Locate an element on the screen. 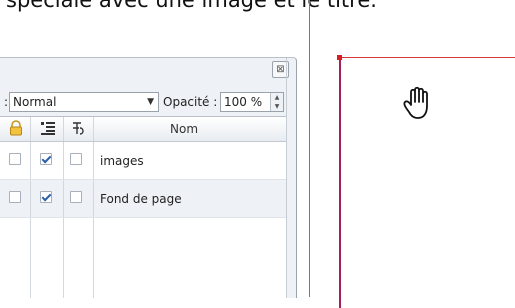  column-name-header: Nom is located at coordinates (184, 129).